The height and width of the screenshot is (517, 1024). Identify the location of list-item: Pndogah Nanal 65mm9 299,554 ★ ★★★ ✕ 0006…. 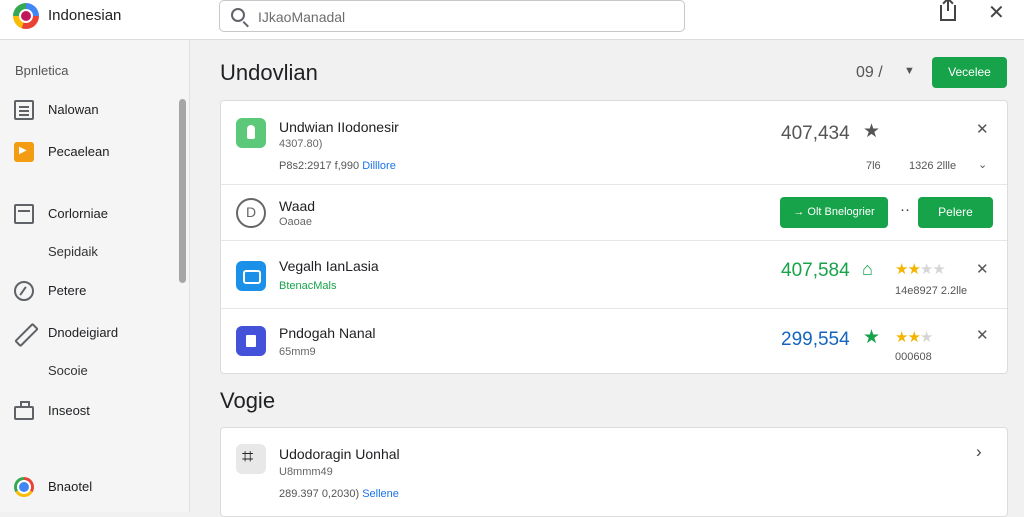
(614, 341).